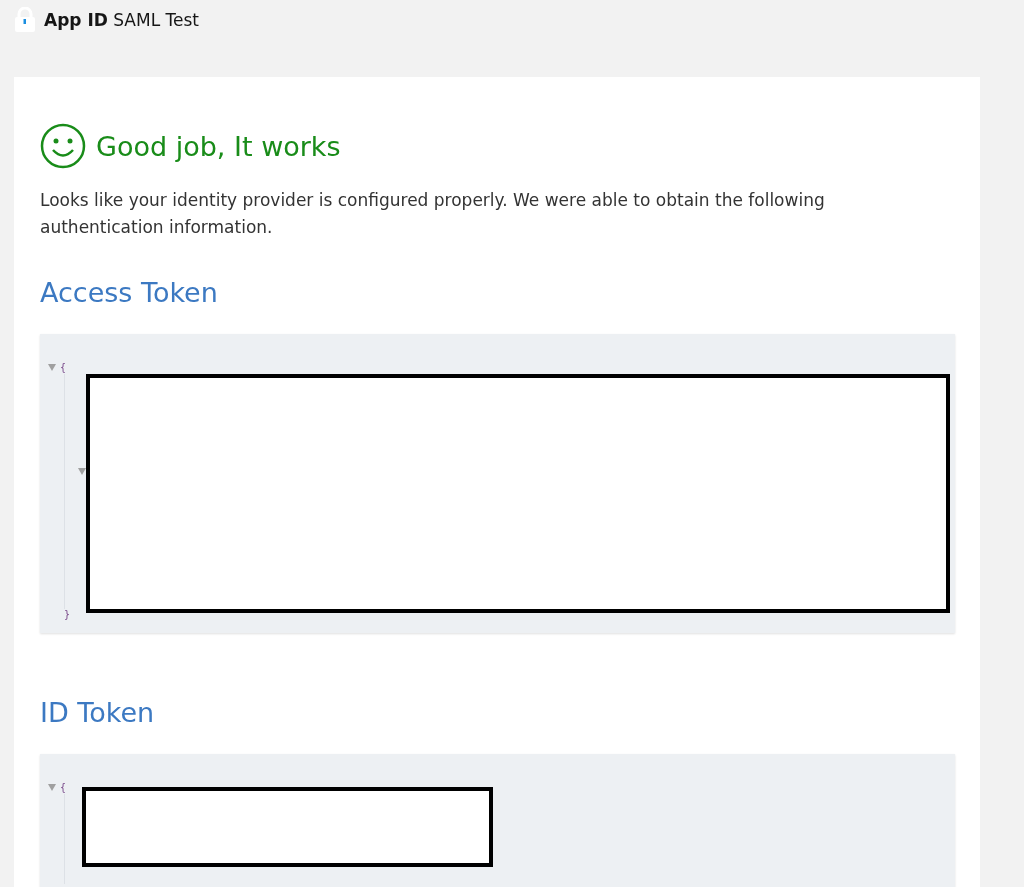 The height and width of the screenshot is (887, 1024). Describe the element at coordinates (98, 712) in the screenshot. I see `section-heading: ID Token` at that location.